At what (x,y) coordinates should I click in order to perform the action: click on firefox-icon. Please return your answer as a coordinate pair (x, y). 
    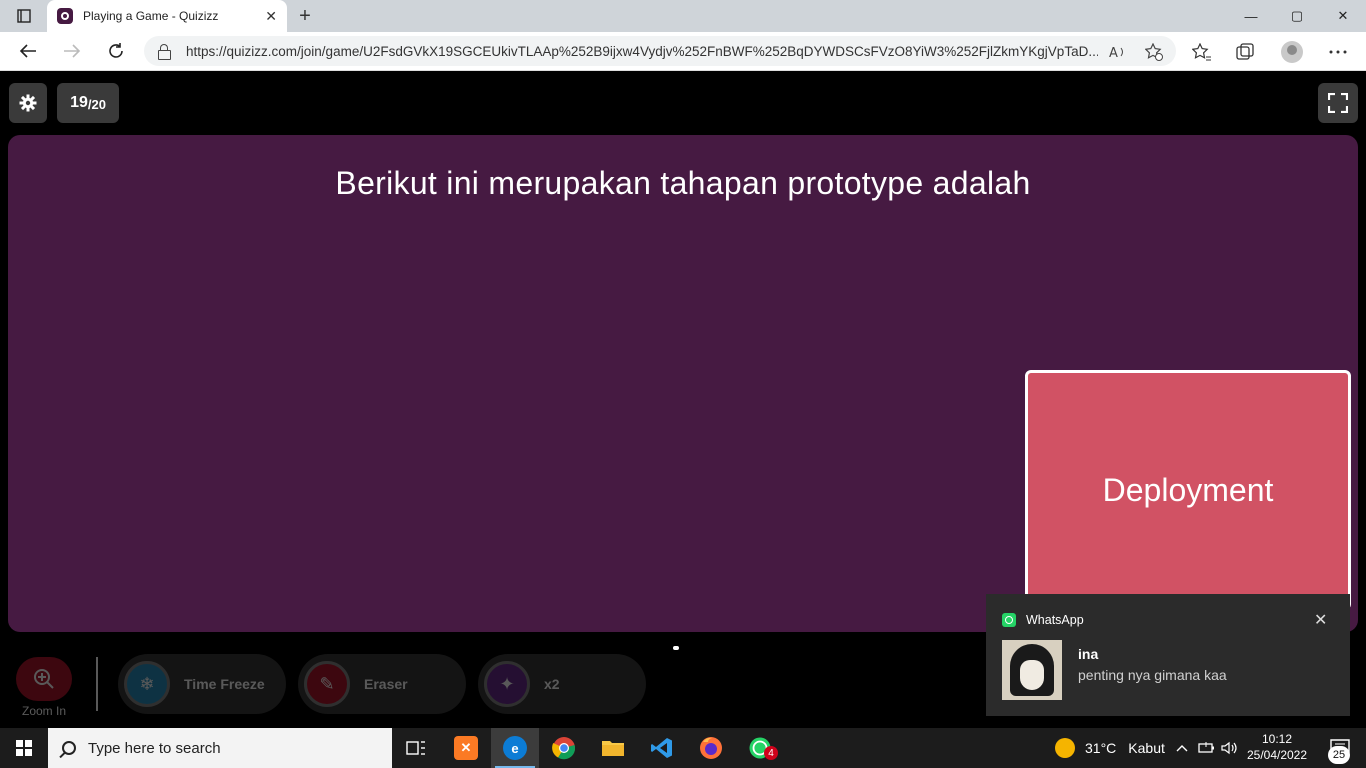
    Looking at the image, I should click on (711, 748).